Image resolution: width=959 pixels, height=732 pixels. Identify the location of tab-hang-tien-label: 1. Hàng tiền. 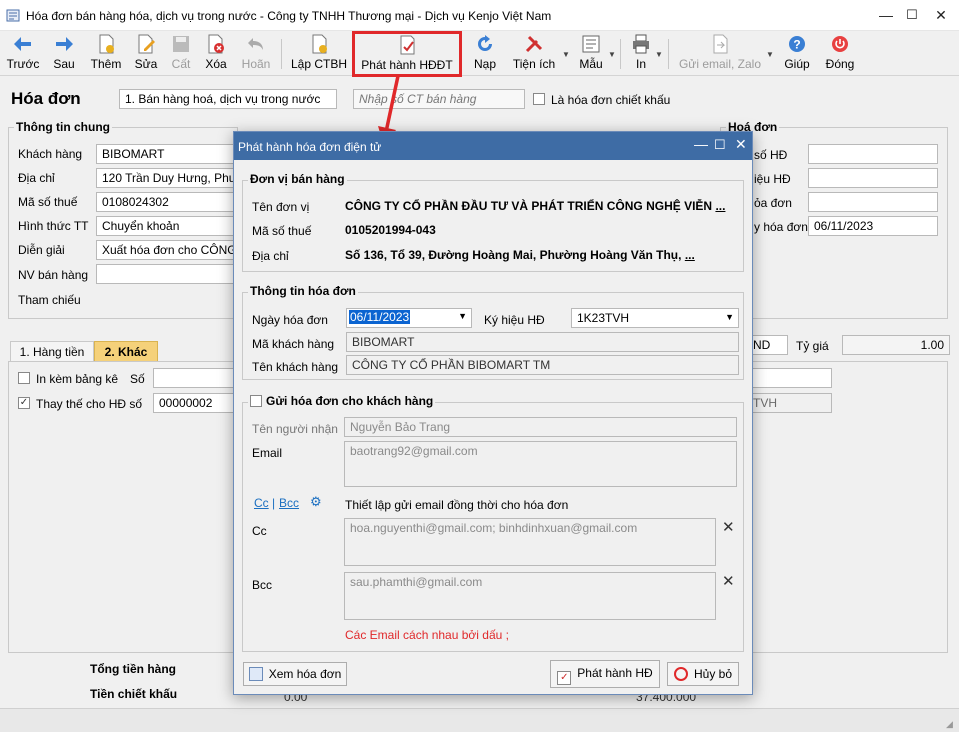
(52, 352).